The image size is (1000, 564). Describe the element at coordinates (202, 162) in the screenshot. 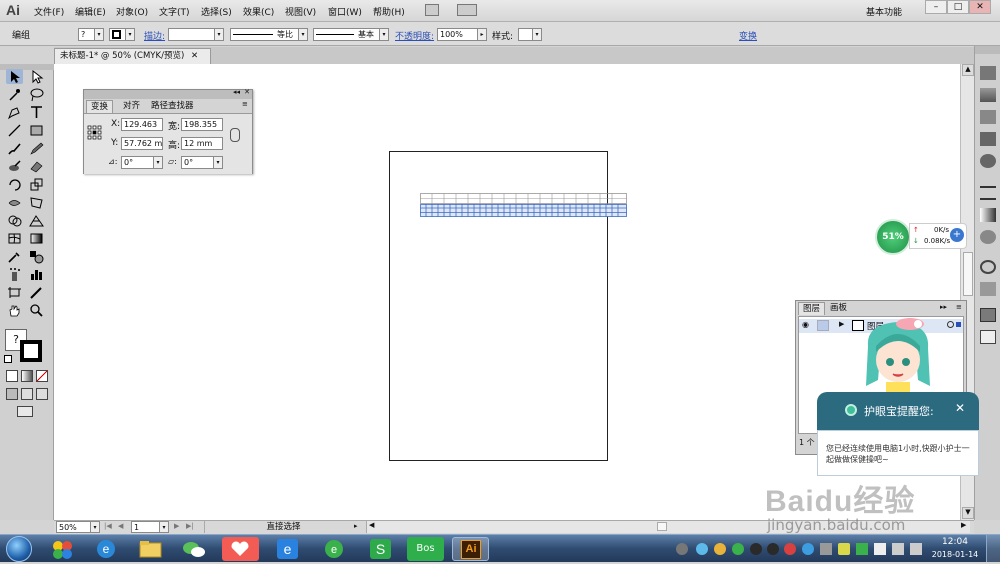

I see `shear-input: 0° ▾` at that location.